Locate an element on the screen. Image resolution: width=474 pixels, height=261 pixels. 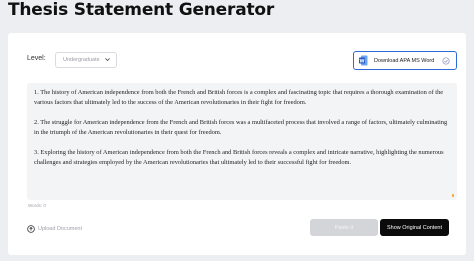
upload-document-button: Upload Document is located at coordinates (54, 229).